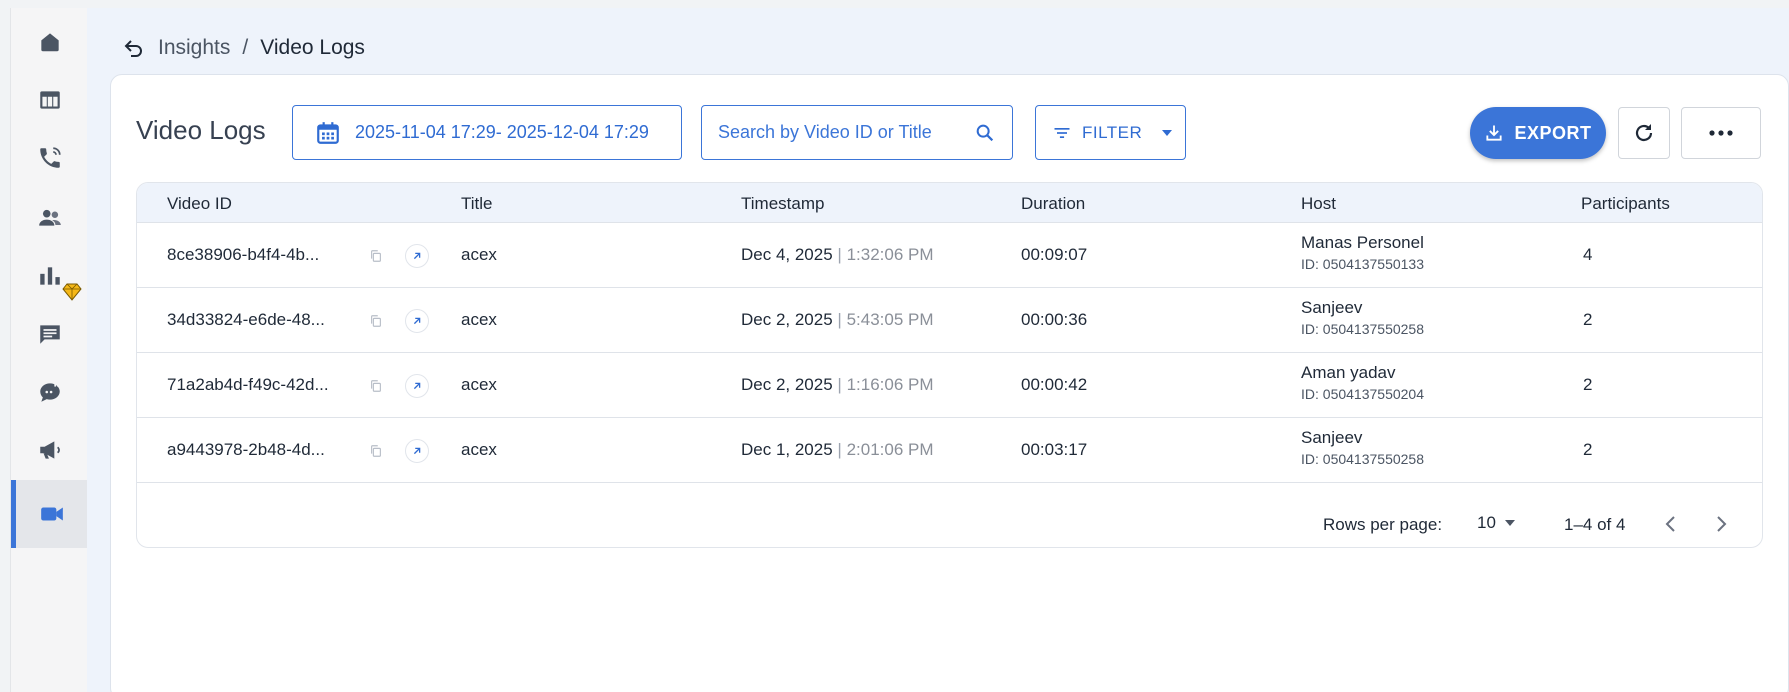 The width and height of the screenshot is (1789, 692). What do you see at coordinates (985, 133) in the screenshot?
I see `search-icon` at bounding box center [985, 133].